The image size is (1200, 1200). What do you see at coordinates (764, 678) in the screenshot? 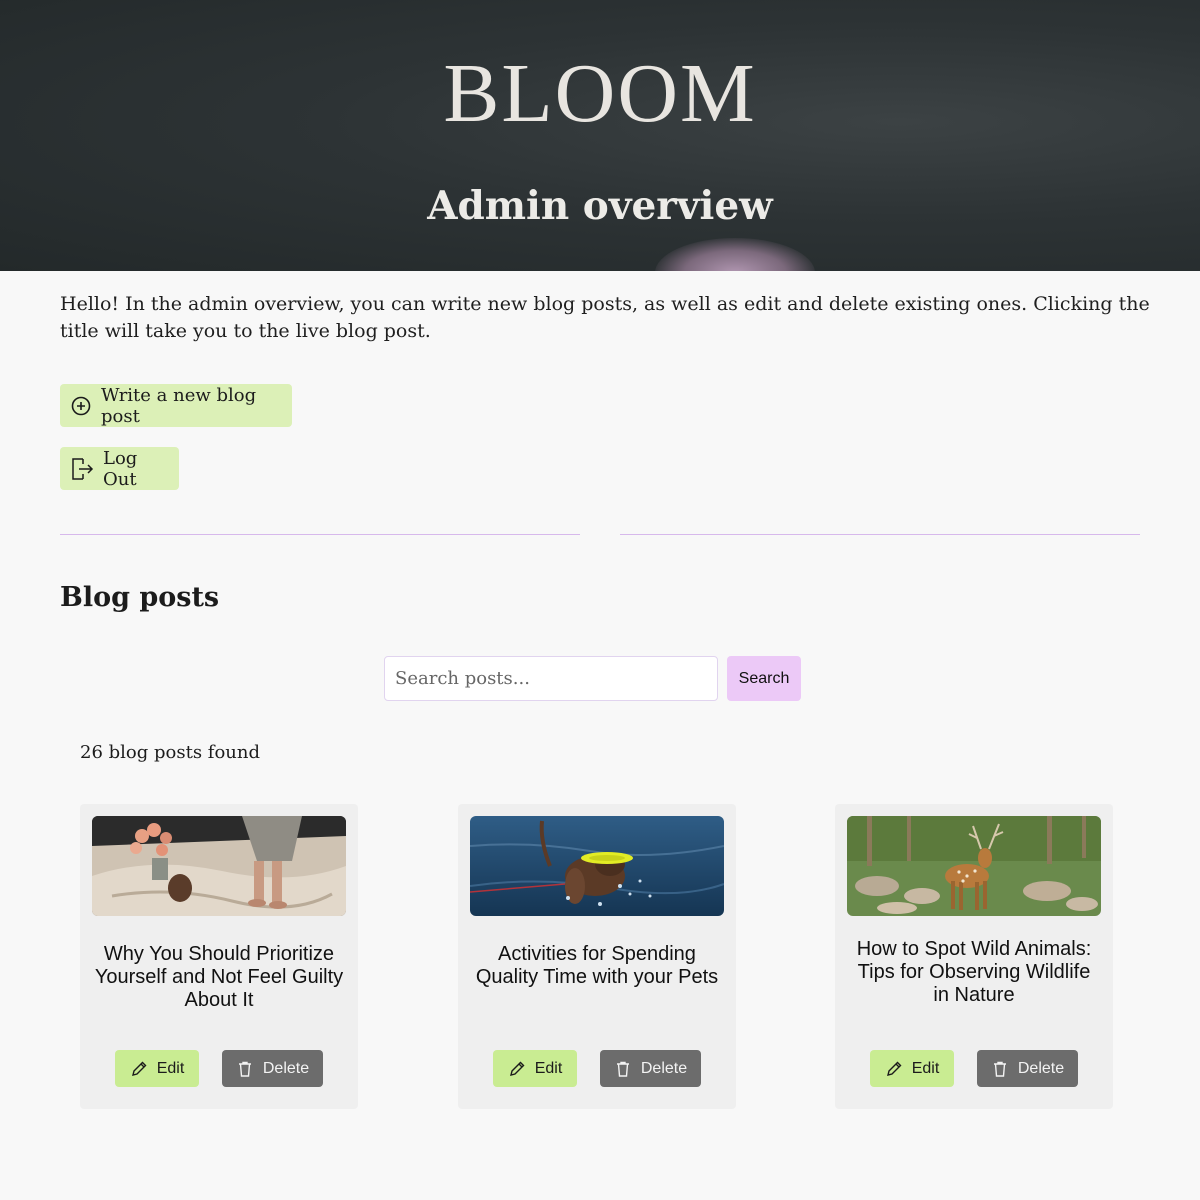
I see `search-button: Search` at bounding box center [764, 678].